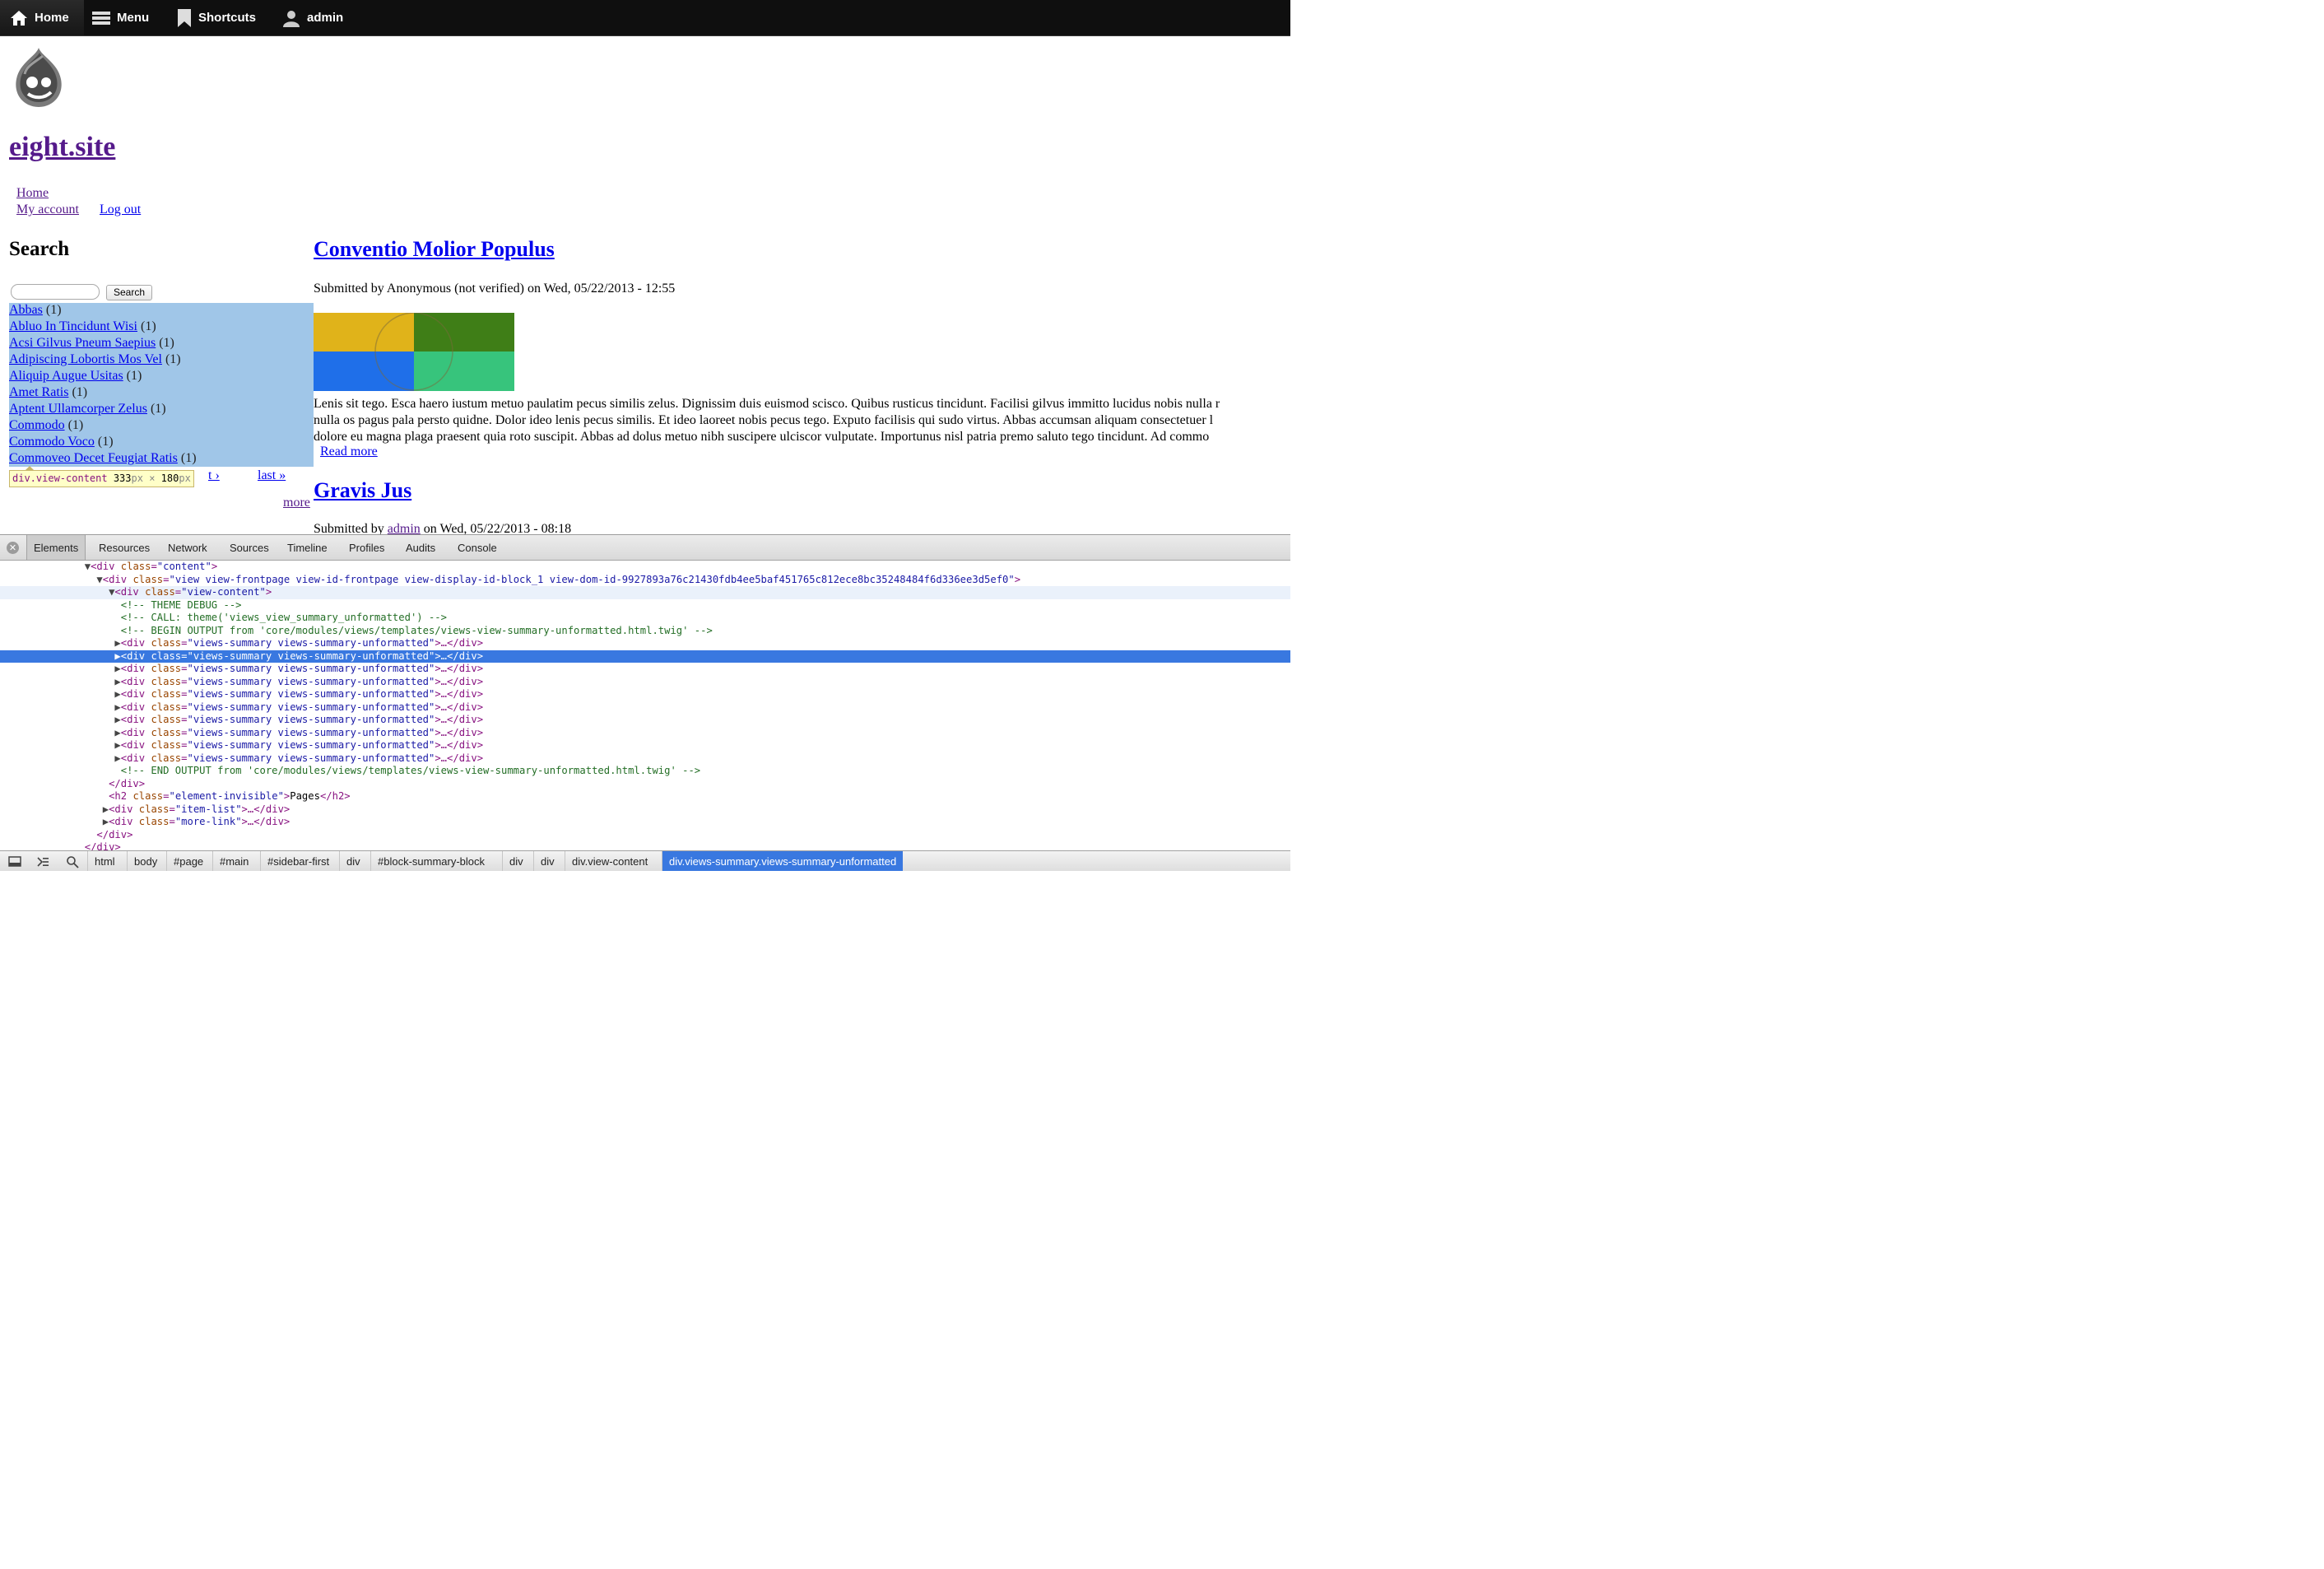 The image size is (2324, 1569). What do you see at coordinates (137, 479) in the screenshot?
I see `tooltip-unit: px` at bounding box center [137, 479].